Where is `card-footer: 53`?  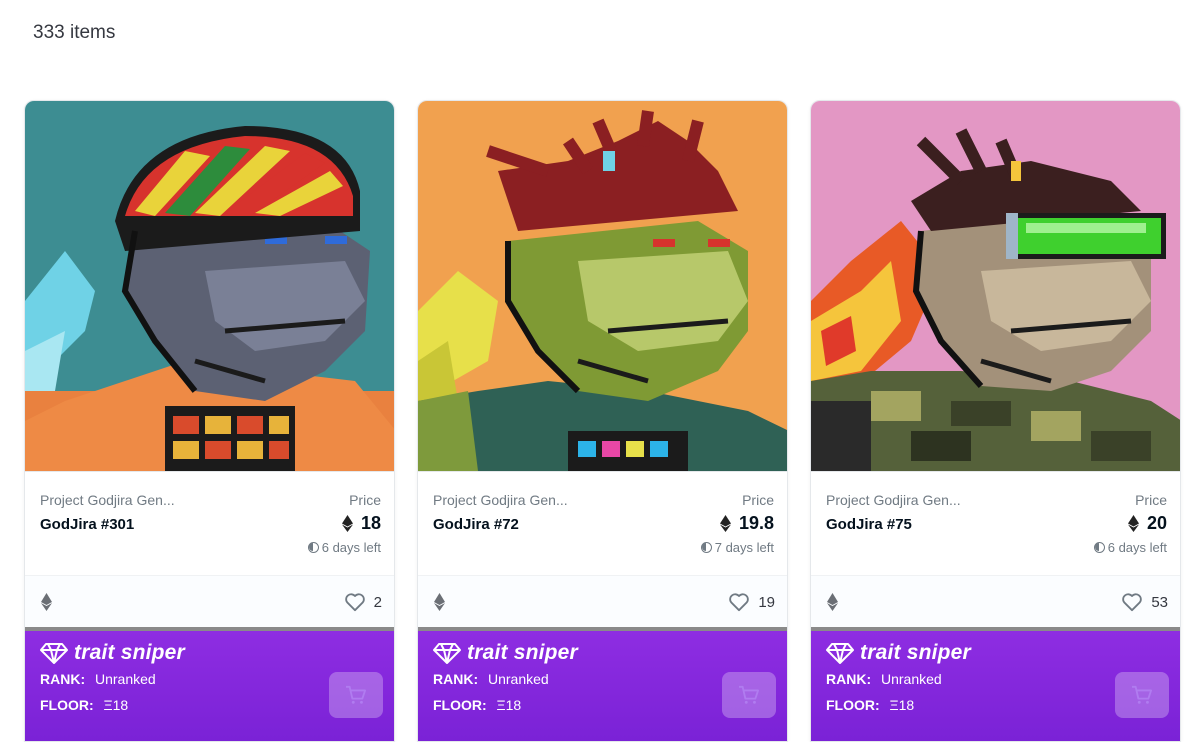 card-footer: 53 is located at coordinates (995, 601).